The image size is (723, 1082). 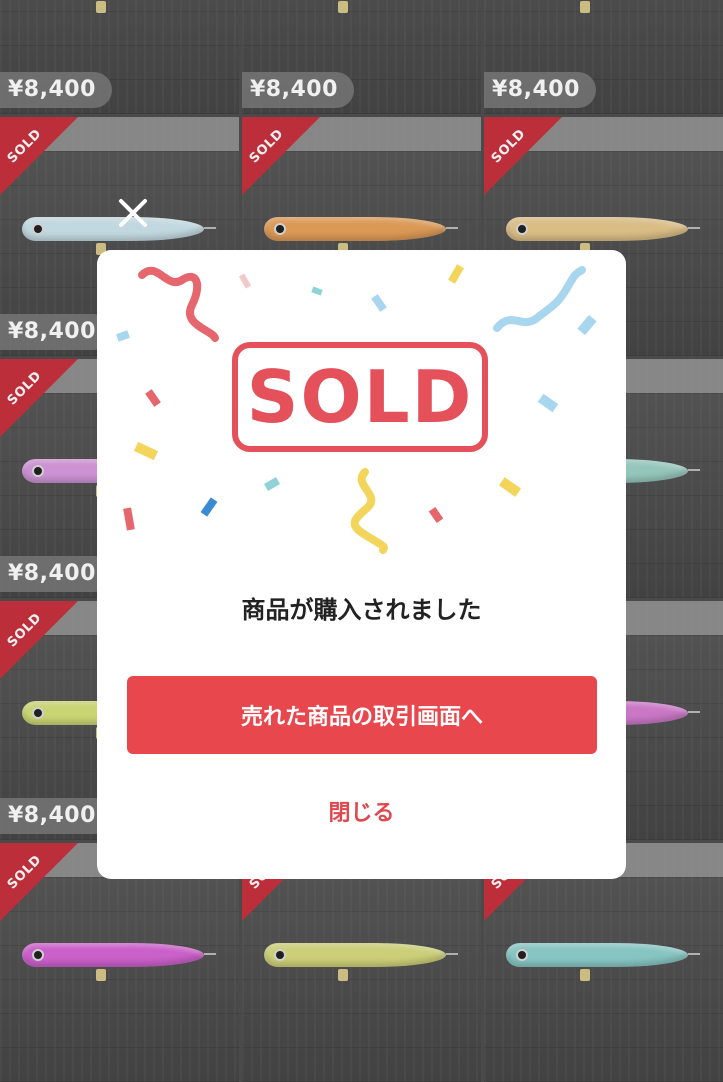 What do you see at coordinates (361, 811) in the screenshot?
I see `close-button: 閉じる` at bounding box center [361, 811].